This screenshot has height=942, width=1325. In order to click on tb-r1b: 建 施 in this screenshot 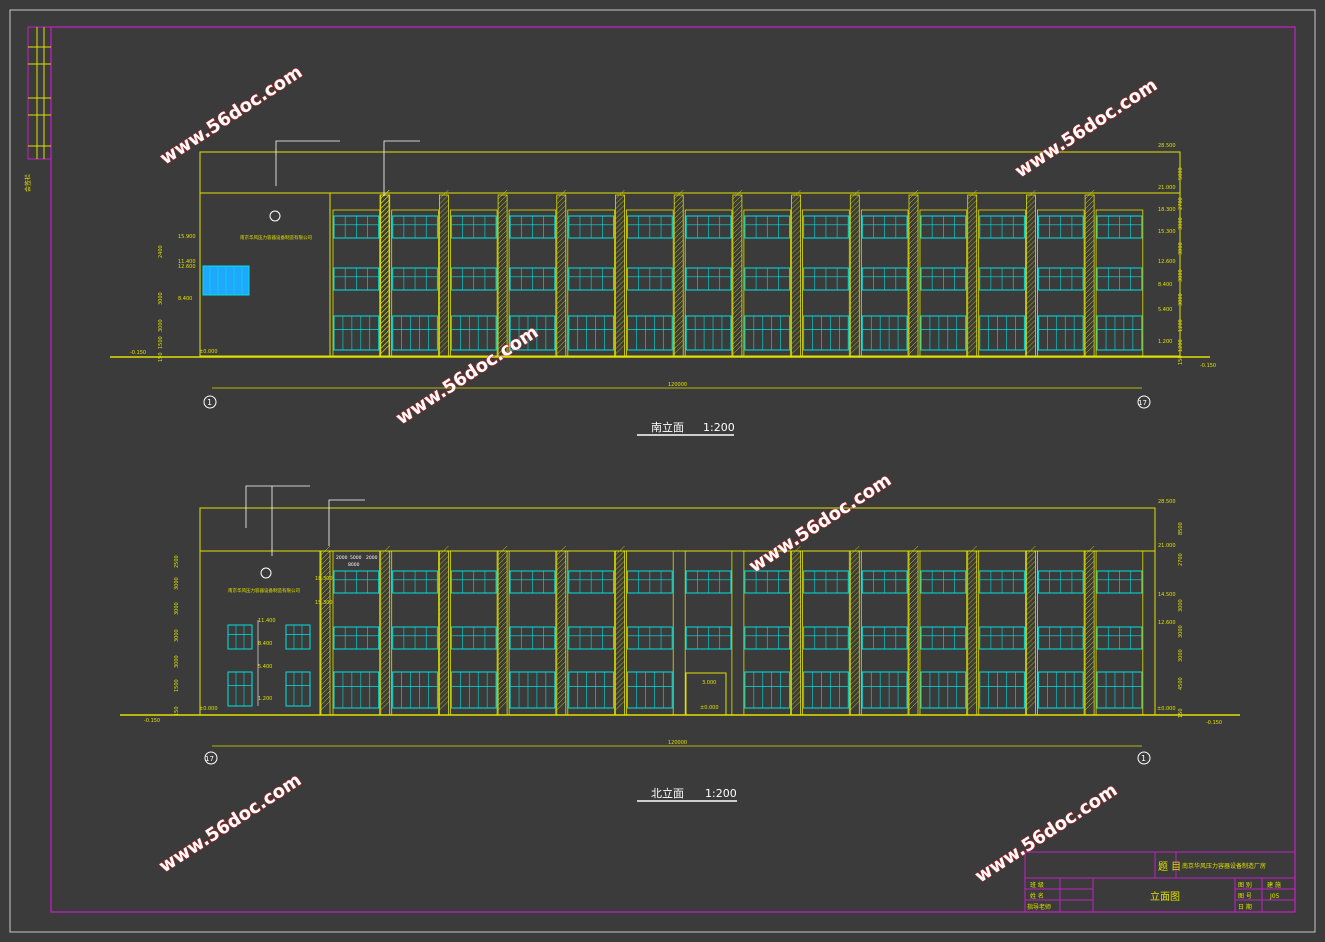, I will do `click(1274, 885)`.